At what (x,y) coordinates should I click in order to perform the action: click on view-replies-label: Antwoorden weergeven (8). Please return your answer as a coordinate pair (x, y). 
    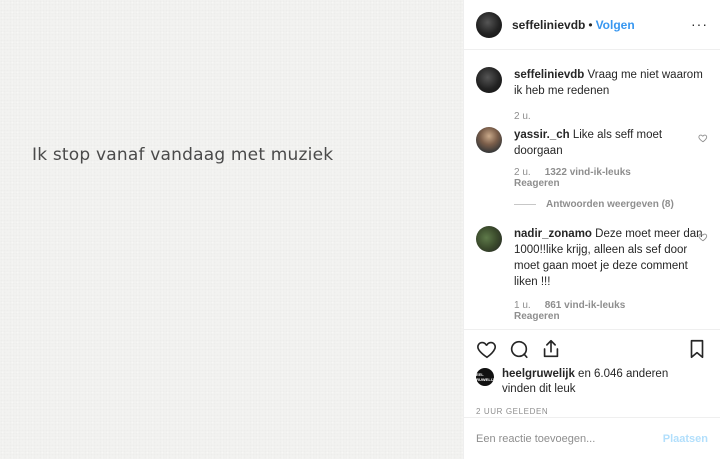
    Looking at the image, I should click on (610, 204).